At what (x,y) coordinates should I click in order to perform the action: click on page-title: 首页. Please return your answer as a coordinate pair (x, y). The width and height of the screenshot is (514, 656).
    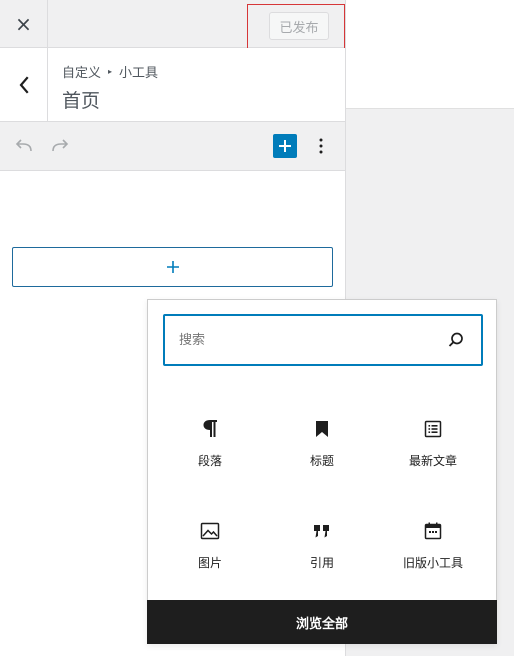
    Looking at the image, I should click on (81, 101).